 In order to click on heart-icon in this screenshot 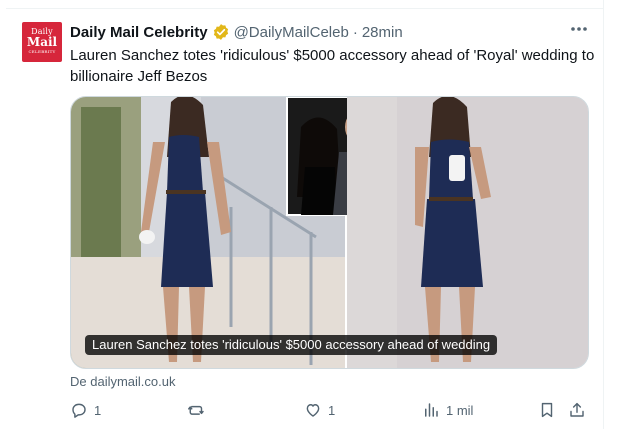, I will do `click(313, 410)`.